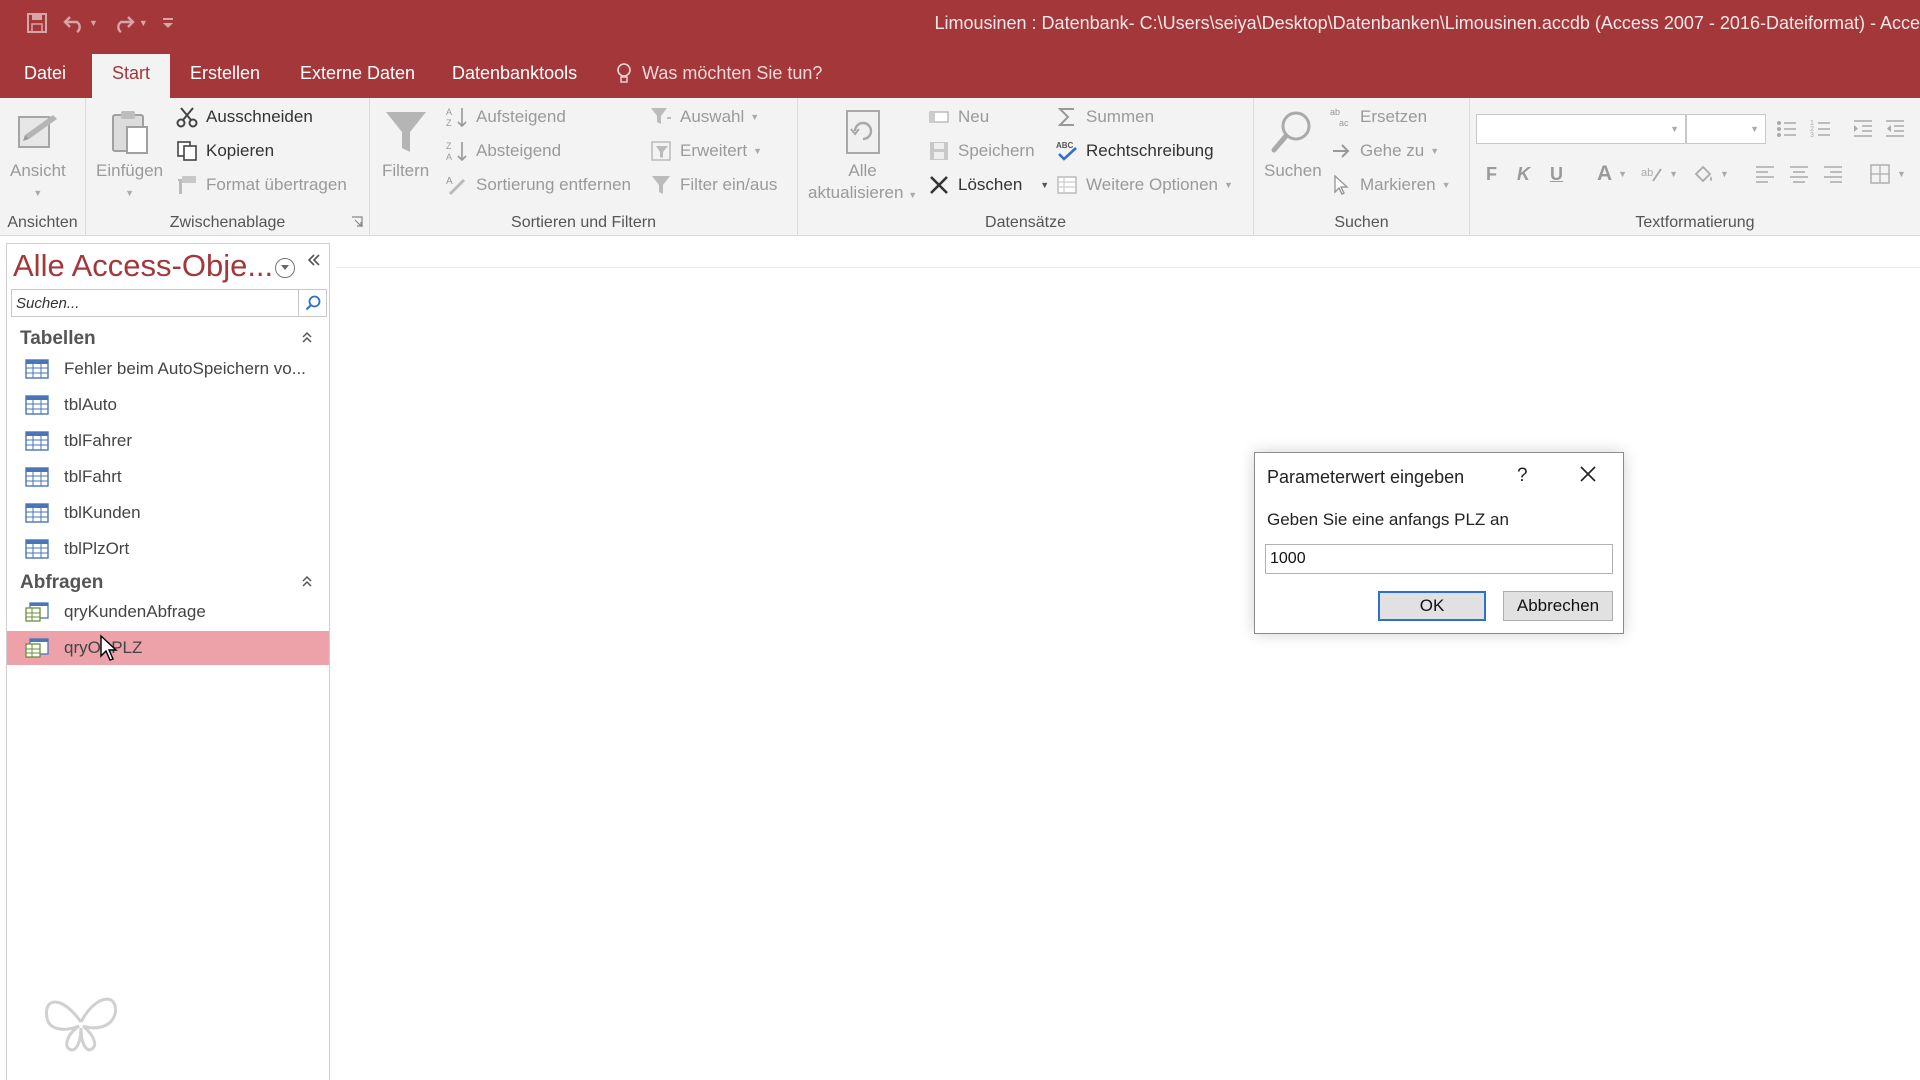  What do you see at coordinates (168, 612) in the screenshot?
I see `nav-item-query: qryKundenAbfrage` at bounding box center [168, 612].